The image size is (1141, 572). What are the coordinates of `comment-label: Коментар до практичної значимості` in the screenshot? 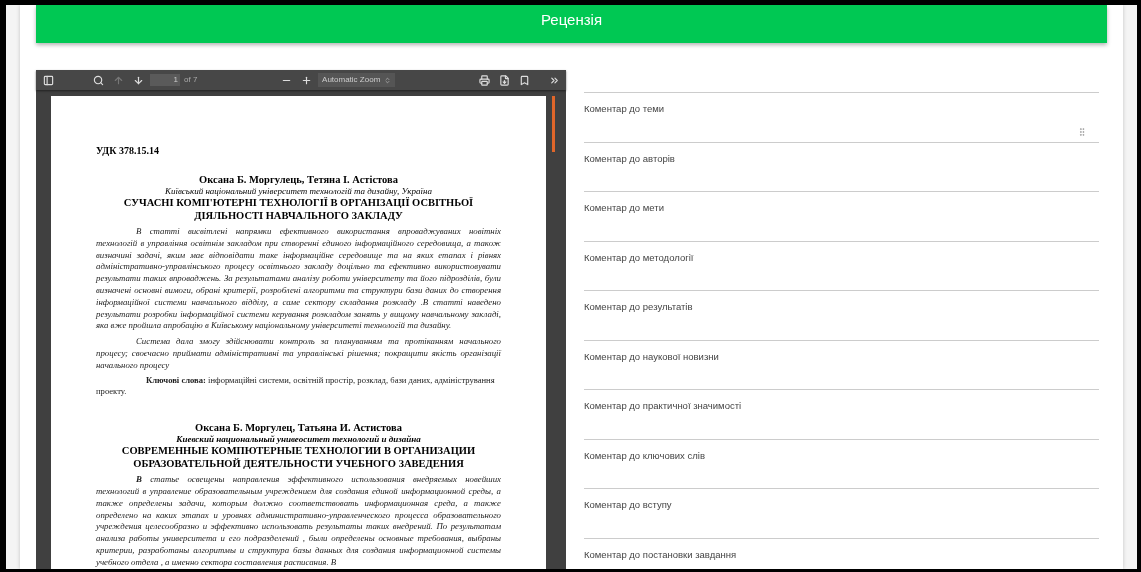 It's located at (663, 405).